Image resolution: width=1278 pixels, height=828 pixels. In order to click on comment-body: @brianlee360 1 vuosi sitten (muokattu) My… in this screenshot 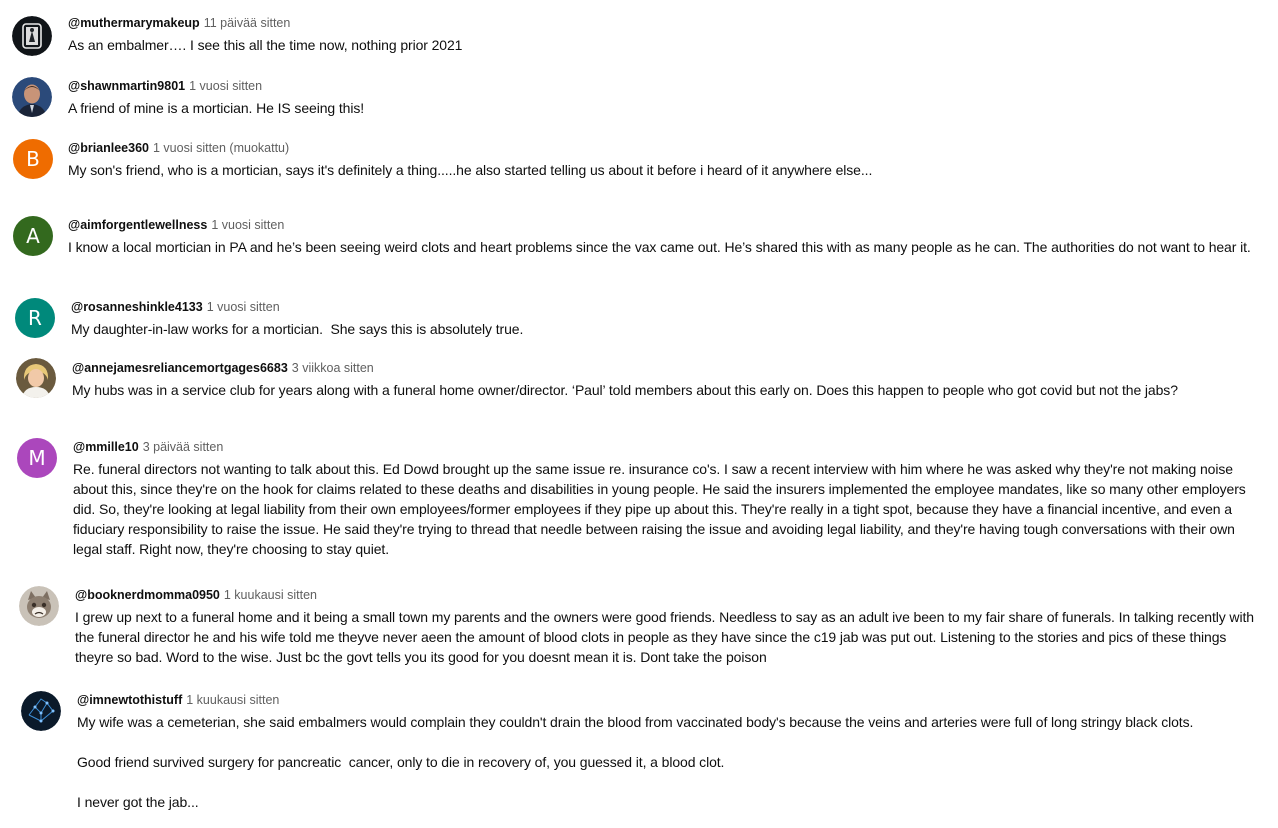, I will do `click(661, 159)`.